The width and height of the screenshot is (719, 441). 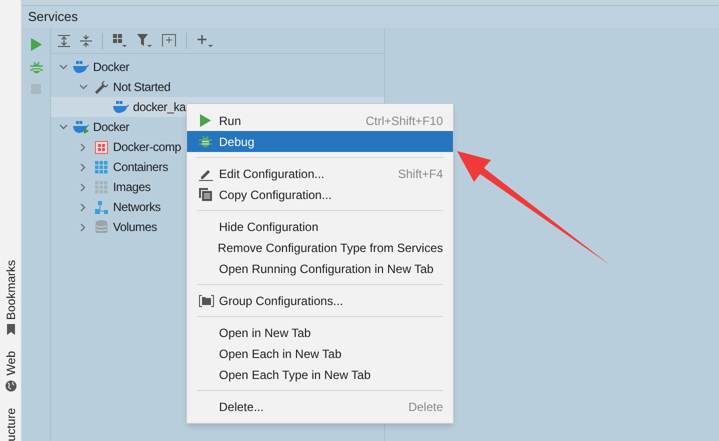 What do you see at coordinates (404, 121) in the screenshot?
I see `shortcut-label: Ctrl+Shift+F10` at bounding box center [404, 121].